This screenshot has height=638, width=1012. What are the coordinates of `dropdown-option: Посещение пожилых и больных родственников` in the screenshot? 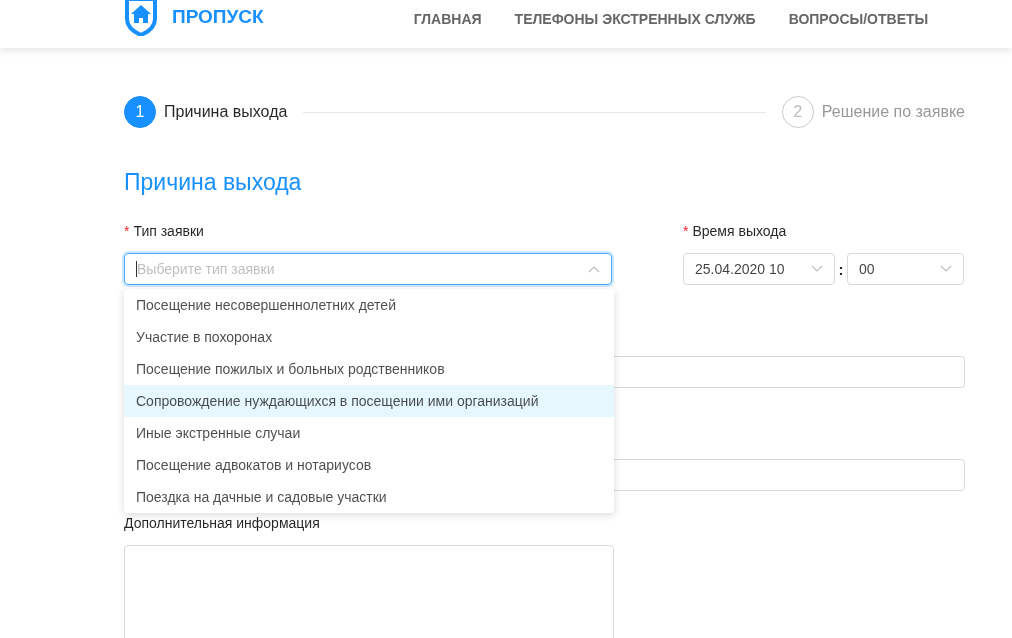 It's located at (369, 369).